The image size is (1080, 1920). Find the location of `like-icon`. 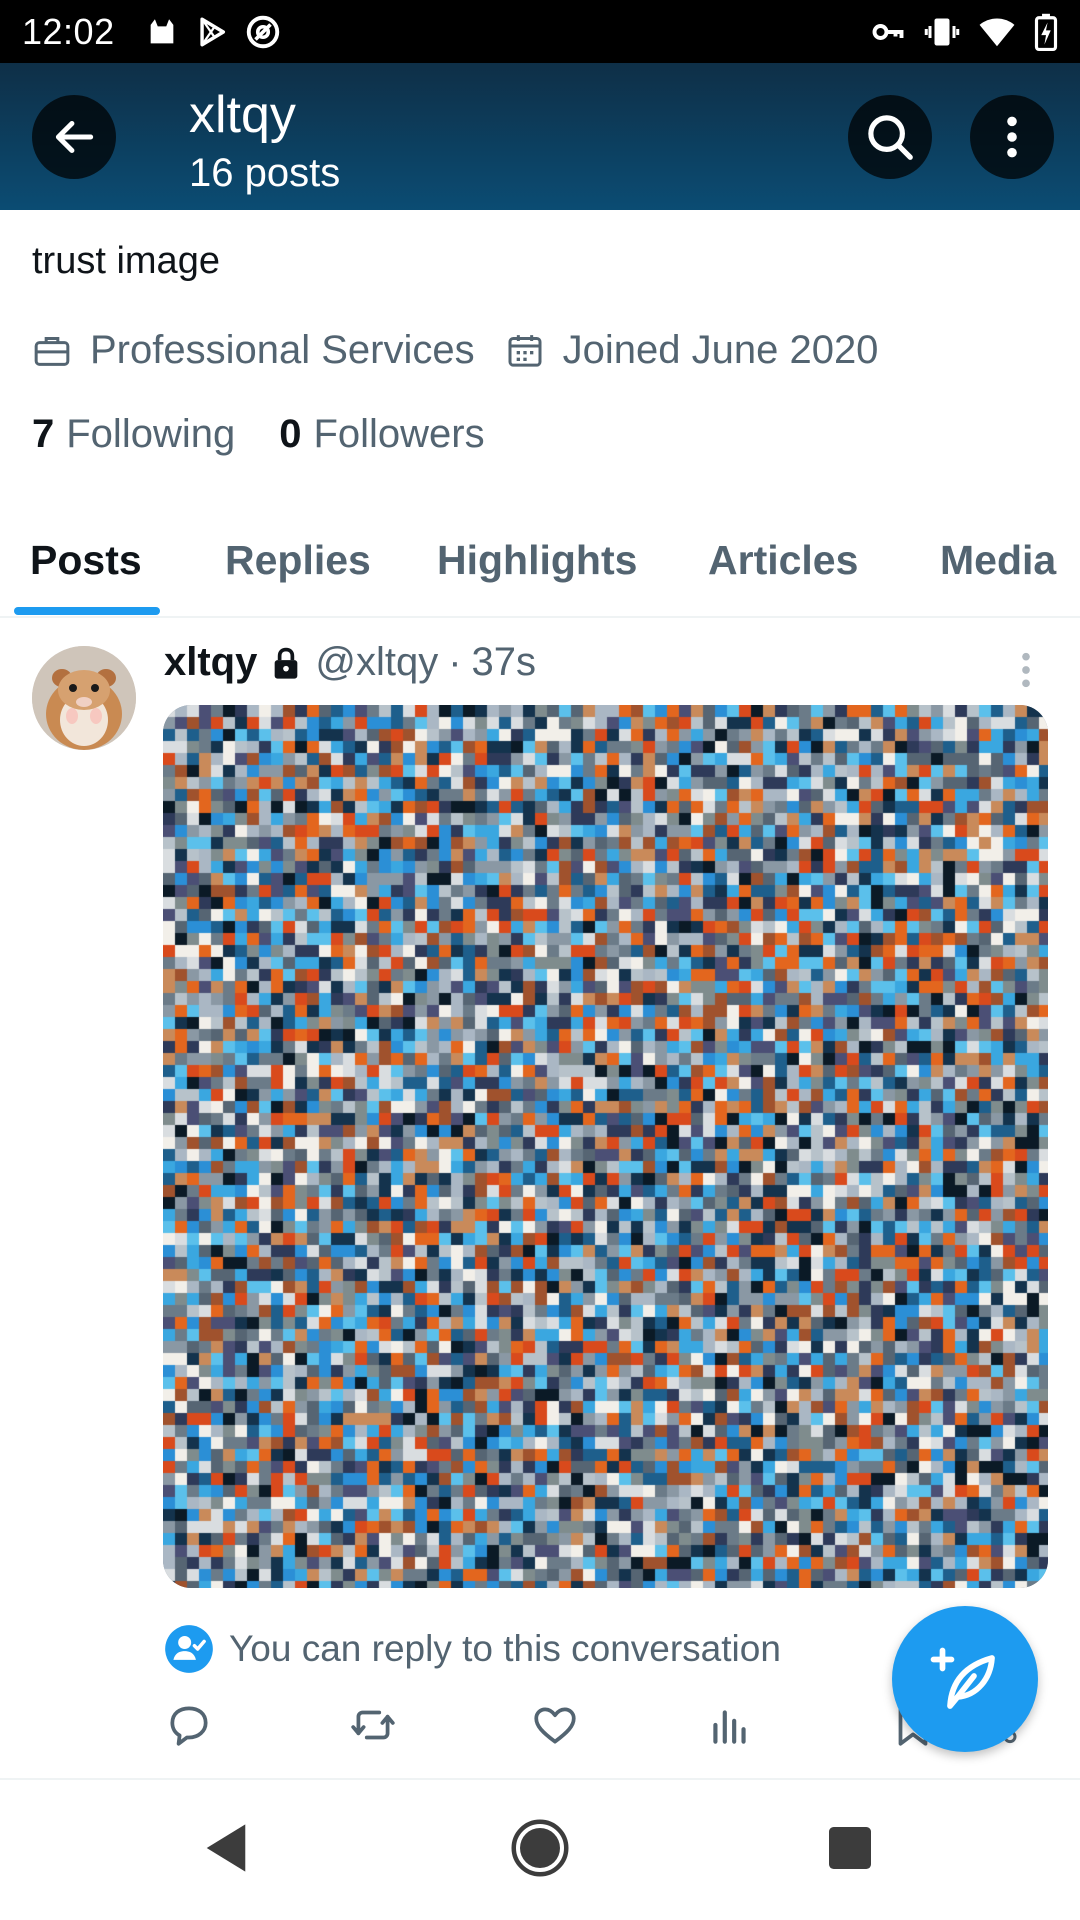

like-icon is located at coordinates (555, 1725).